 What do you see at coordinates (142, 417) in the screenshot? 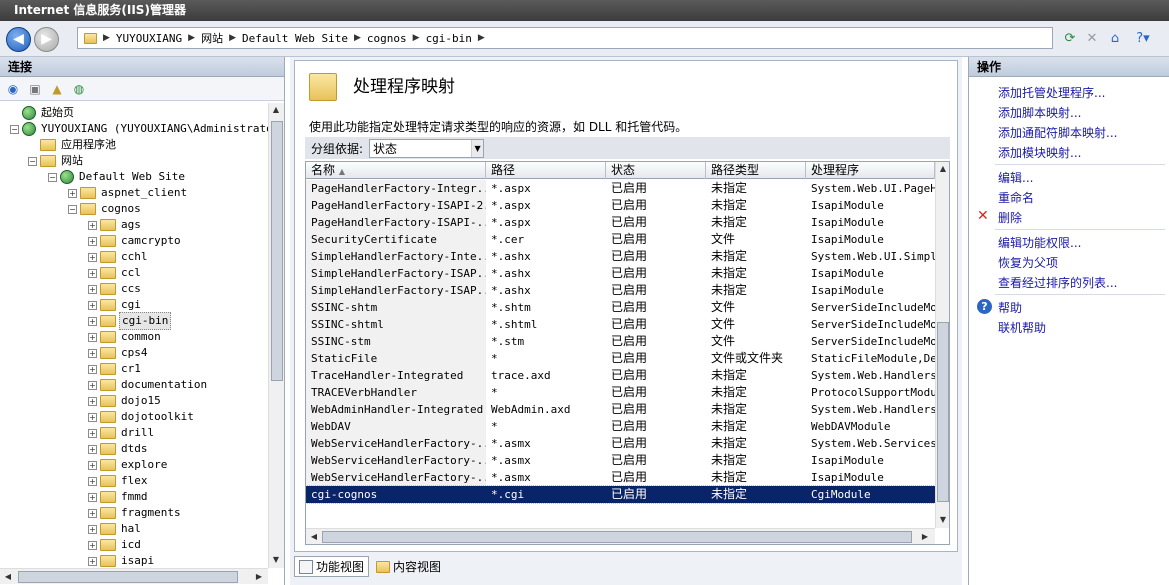
I see `tree-item: + dojotoolkit` at bounding box center [142, 417].